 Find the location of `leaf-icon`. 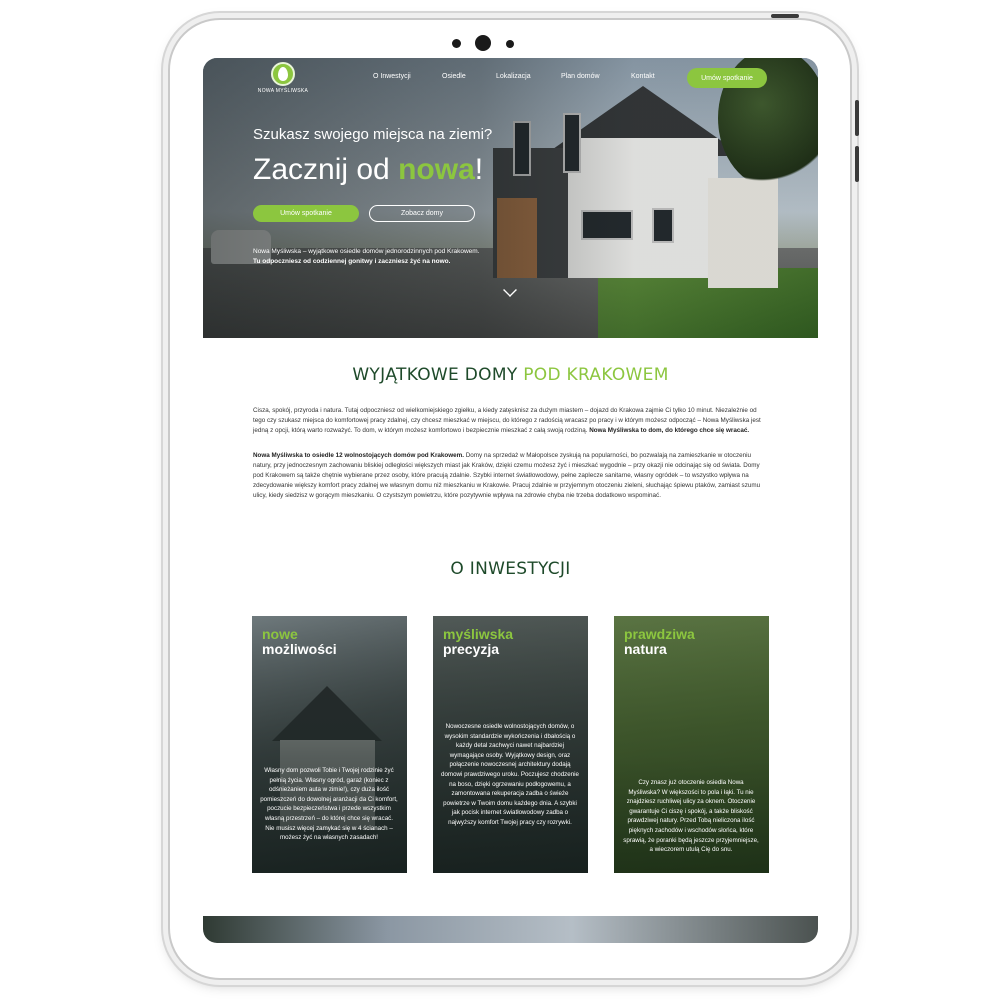

leaf-icon is located at coordinates (283, 74).